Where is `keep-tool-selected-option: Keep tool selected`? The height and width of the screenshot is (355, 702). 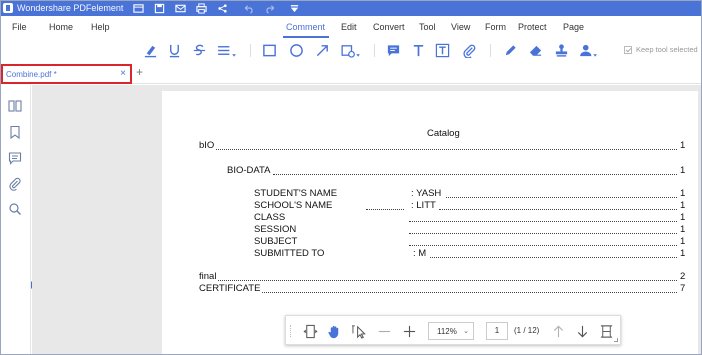
keep-tool-selected-option: Keep tool selected is located at coordinates (661, 49).